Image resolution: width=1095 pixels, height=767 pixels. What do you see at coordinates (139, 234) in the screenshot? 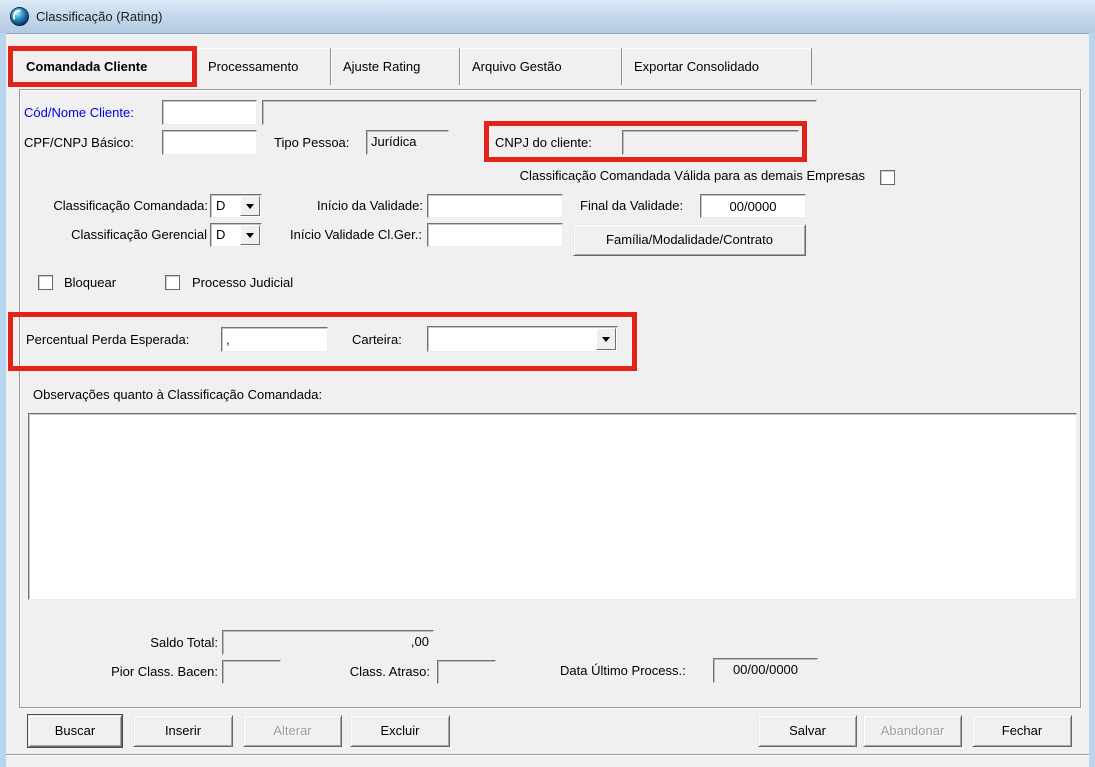
I see `classificacao-gerencial-label: Classificação Gerencial` at bounding box center [139, 234].